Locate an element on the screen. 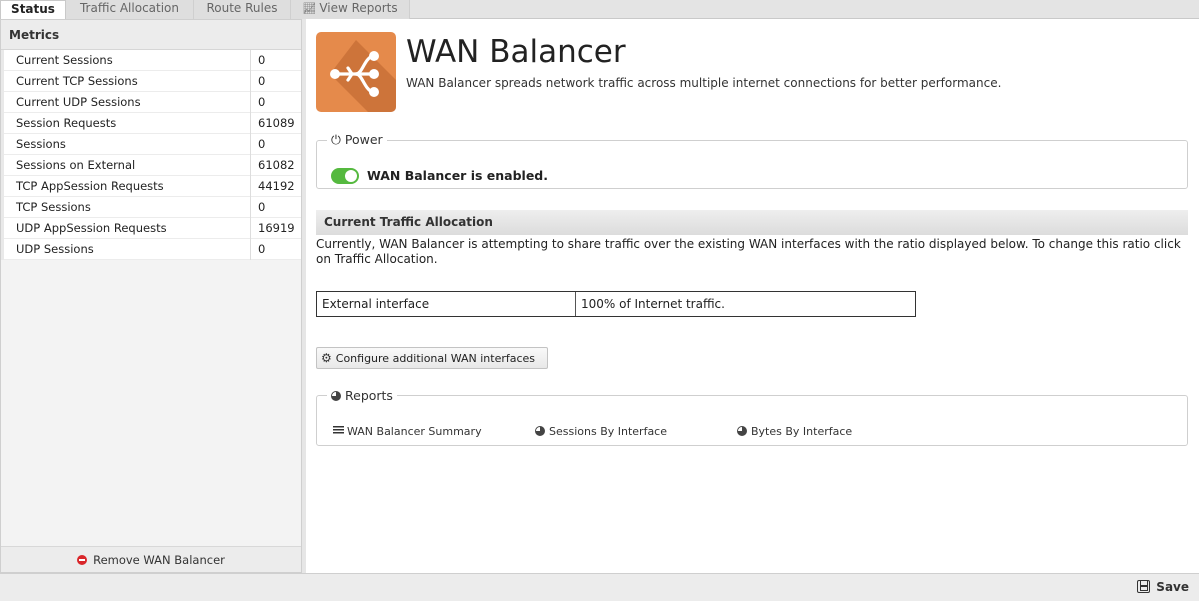 The image size is (1199, 601). report-link-sessions-by-interface: Sessions By Interface is located at coordinates (601, 431).